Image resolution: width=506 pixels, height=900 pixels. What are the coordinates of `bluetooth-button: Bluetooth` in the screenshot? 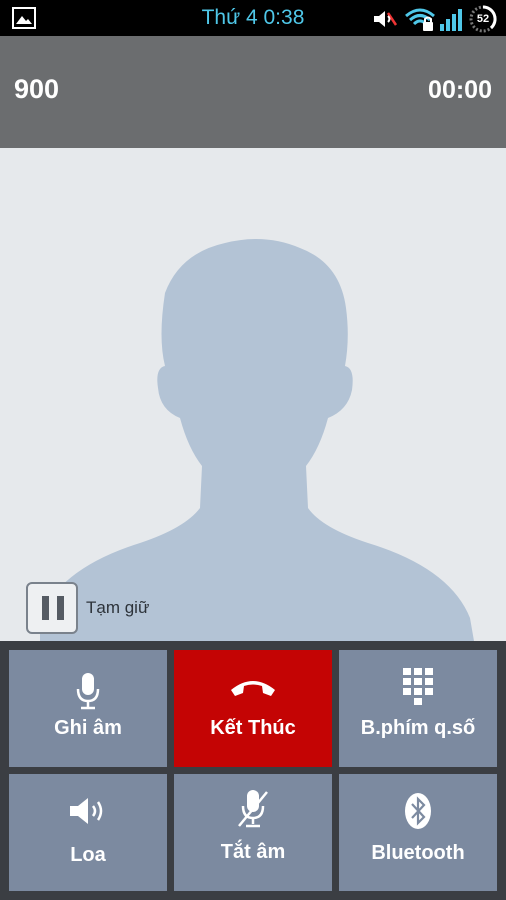 It's located at (418, 832).